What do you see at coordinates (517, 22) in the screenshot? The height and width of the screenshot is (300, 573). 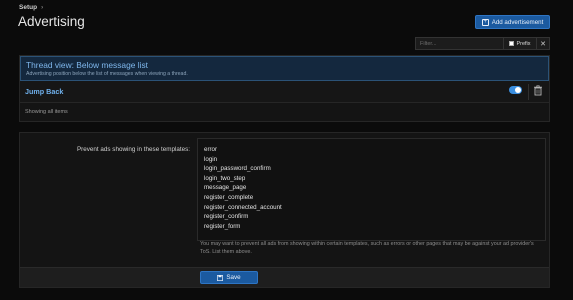 I see `add-advertisement-label: Add advertisement` at bounding box center [517, 22].